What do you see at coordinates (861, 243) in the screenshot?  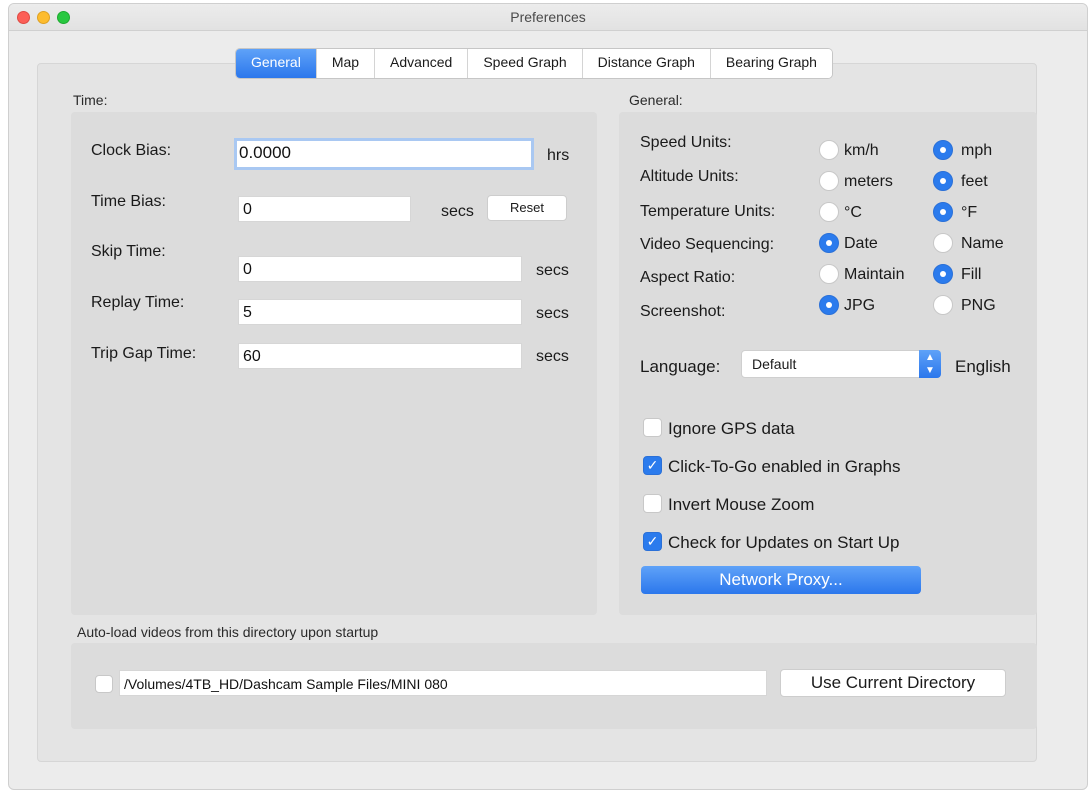 I see `video-sequencing-date-label: Date` at bounding box center [861, 243].